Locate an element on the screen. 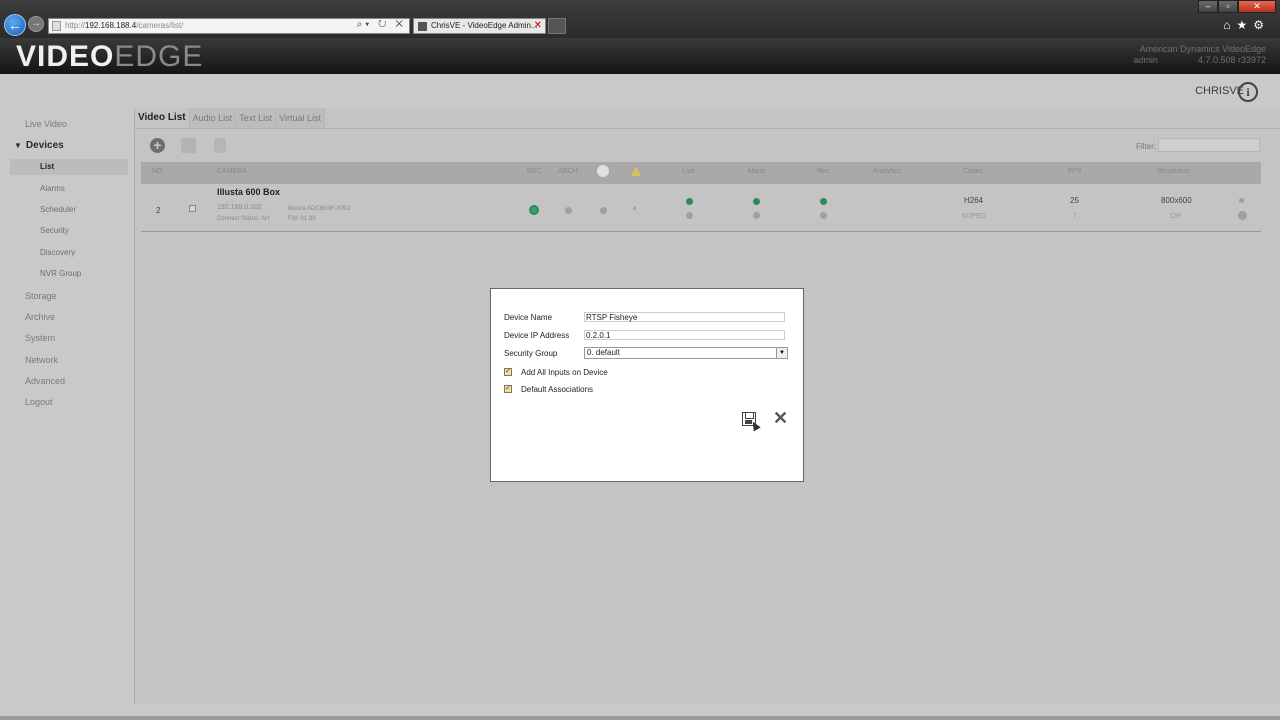  browser-tab: ChrisVE - VideoEdge Admin... ✕ is located at coordinates (479, 26).